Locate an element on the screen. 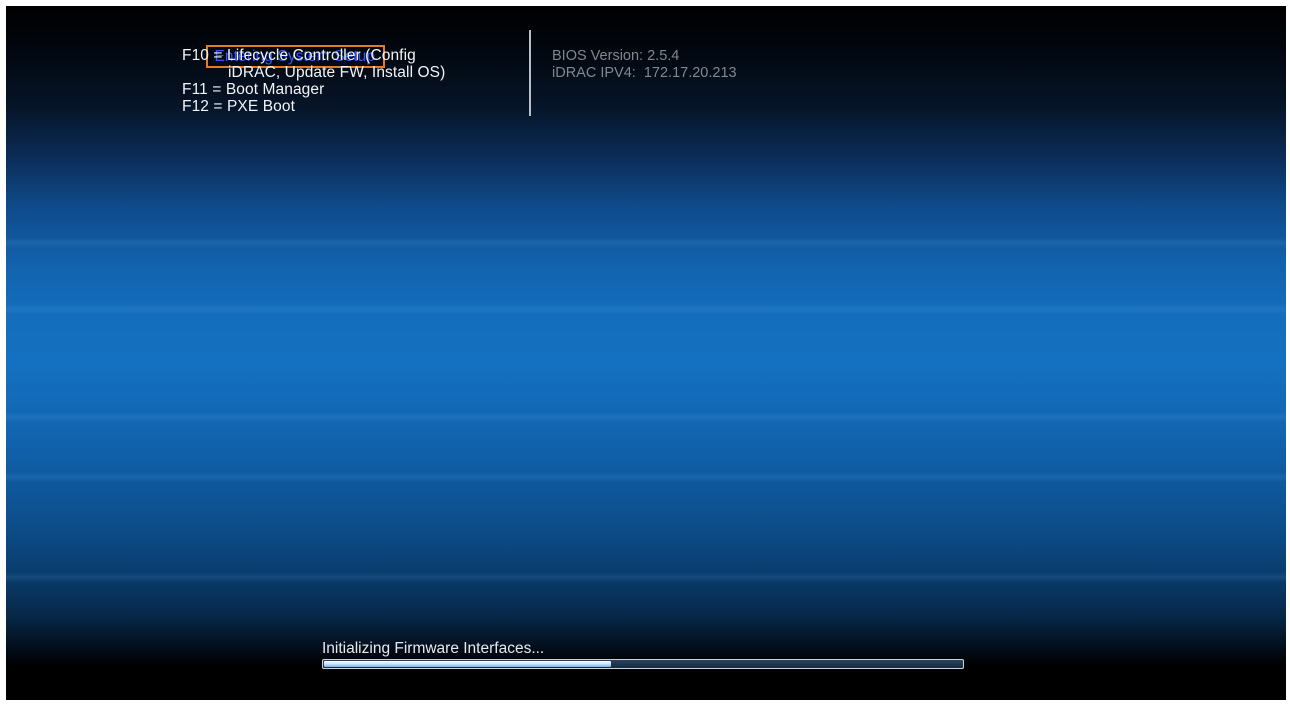  vertical-divider is located at coordinates (530, 73).